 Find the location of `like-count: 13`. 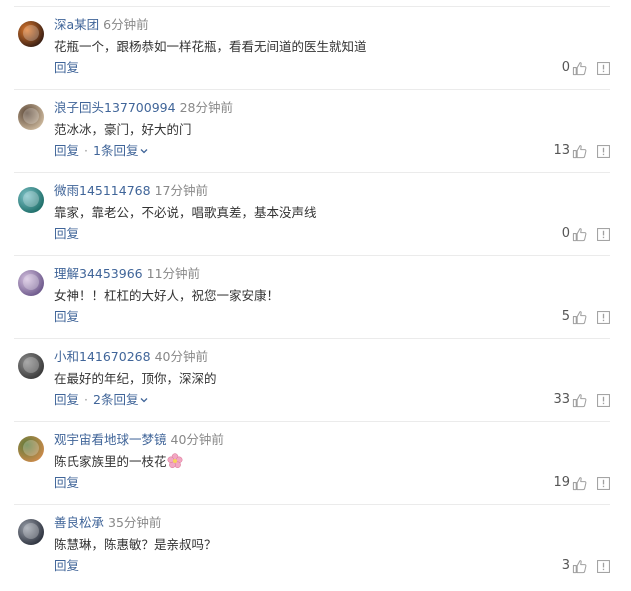

like-count: 13 is located at coordinates (561, 150).